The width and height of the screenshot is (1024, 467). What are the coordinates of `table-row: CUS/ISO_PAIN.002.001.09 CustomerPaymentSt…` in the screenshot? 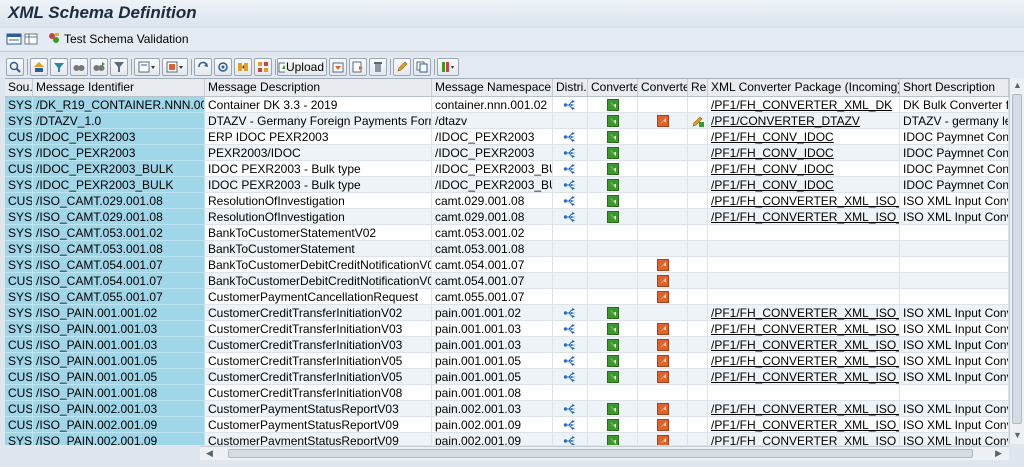 It's located at (507, 425).